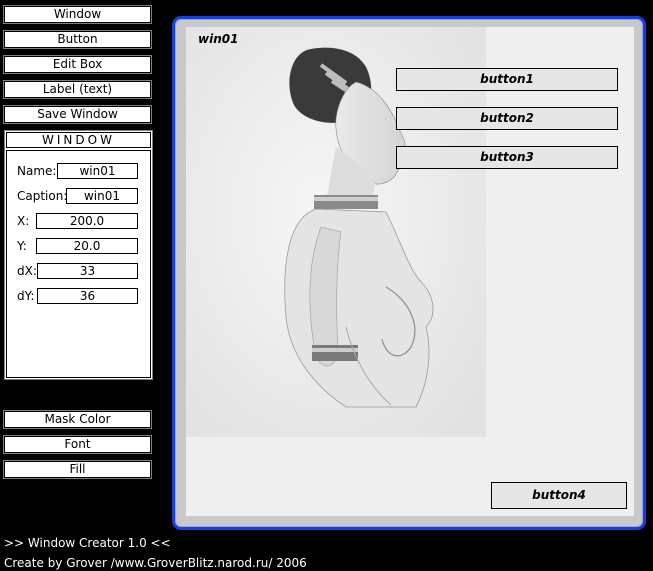 Image resolution: width=653 pixels, height=571 pixels. Describe the element at coordinates (23, 221) in the screenshot. I see `x-label: X:` at that location.